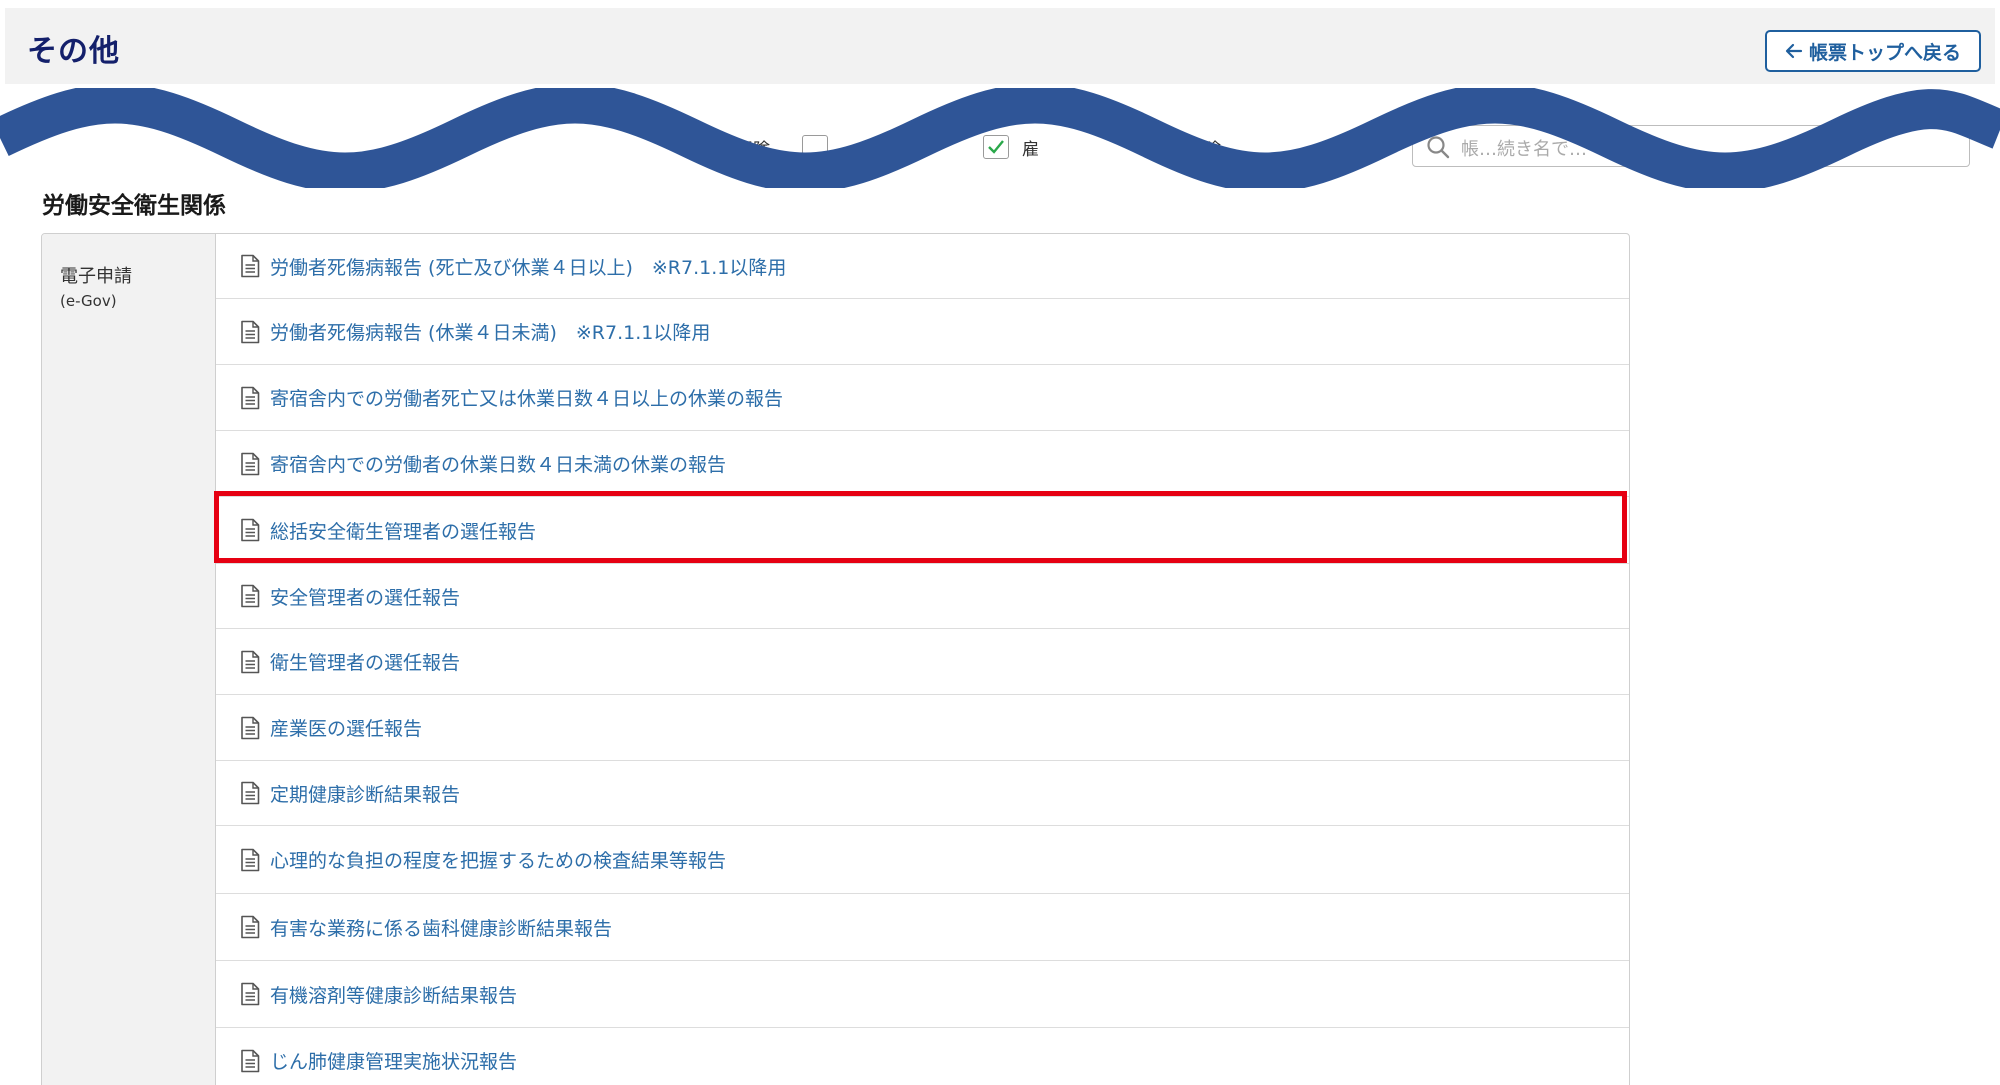  What do you see at coordinates (1000, 138) in the screenshot?
I see `wave-divider` at bounding box center [1000, 138].